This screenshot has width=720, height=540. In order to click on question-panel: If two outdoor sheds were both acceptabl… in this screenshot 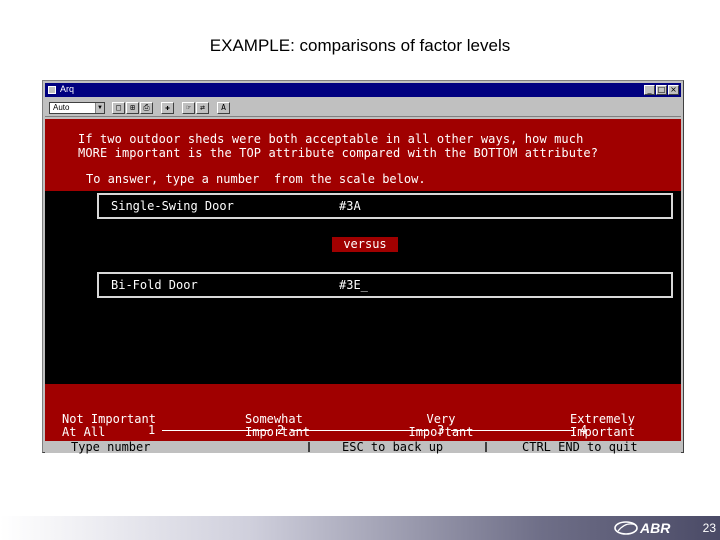, I will do `click(363, 155)`.